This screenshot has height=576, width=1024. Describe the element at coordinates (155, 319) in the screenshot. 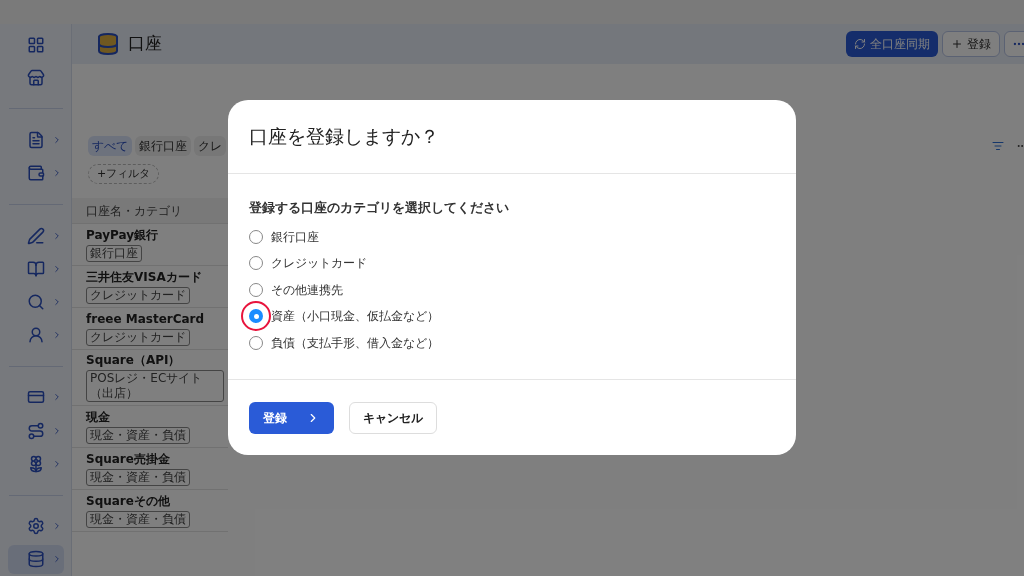

I see `account-name: freee MasterCard` at that location.